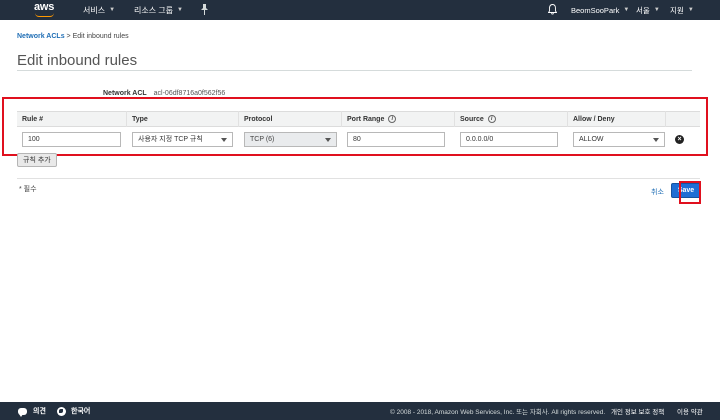 The height and width of the screenshot is (420, 720). Describe the element at coordinates (355, 126) in the screenshot. I see `table-highlight-annotation` at that location.